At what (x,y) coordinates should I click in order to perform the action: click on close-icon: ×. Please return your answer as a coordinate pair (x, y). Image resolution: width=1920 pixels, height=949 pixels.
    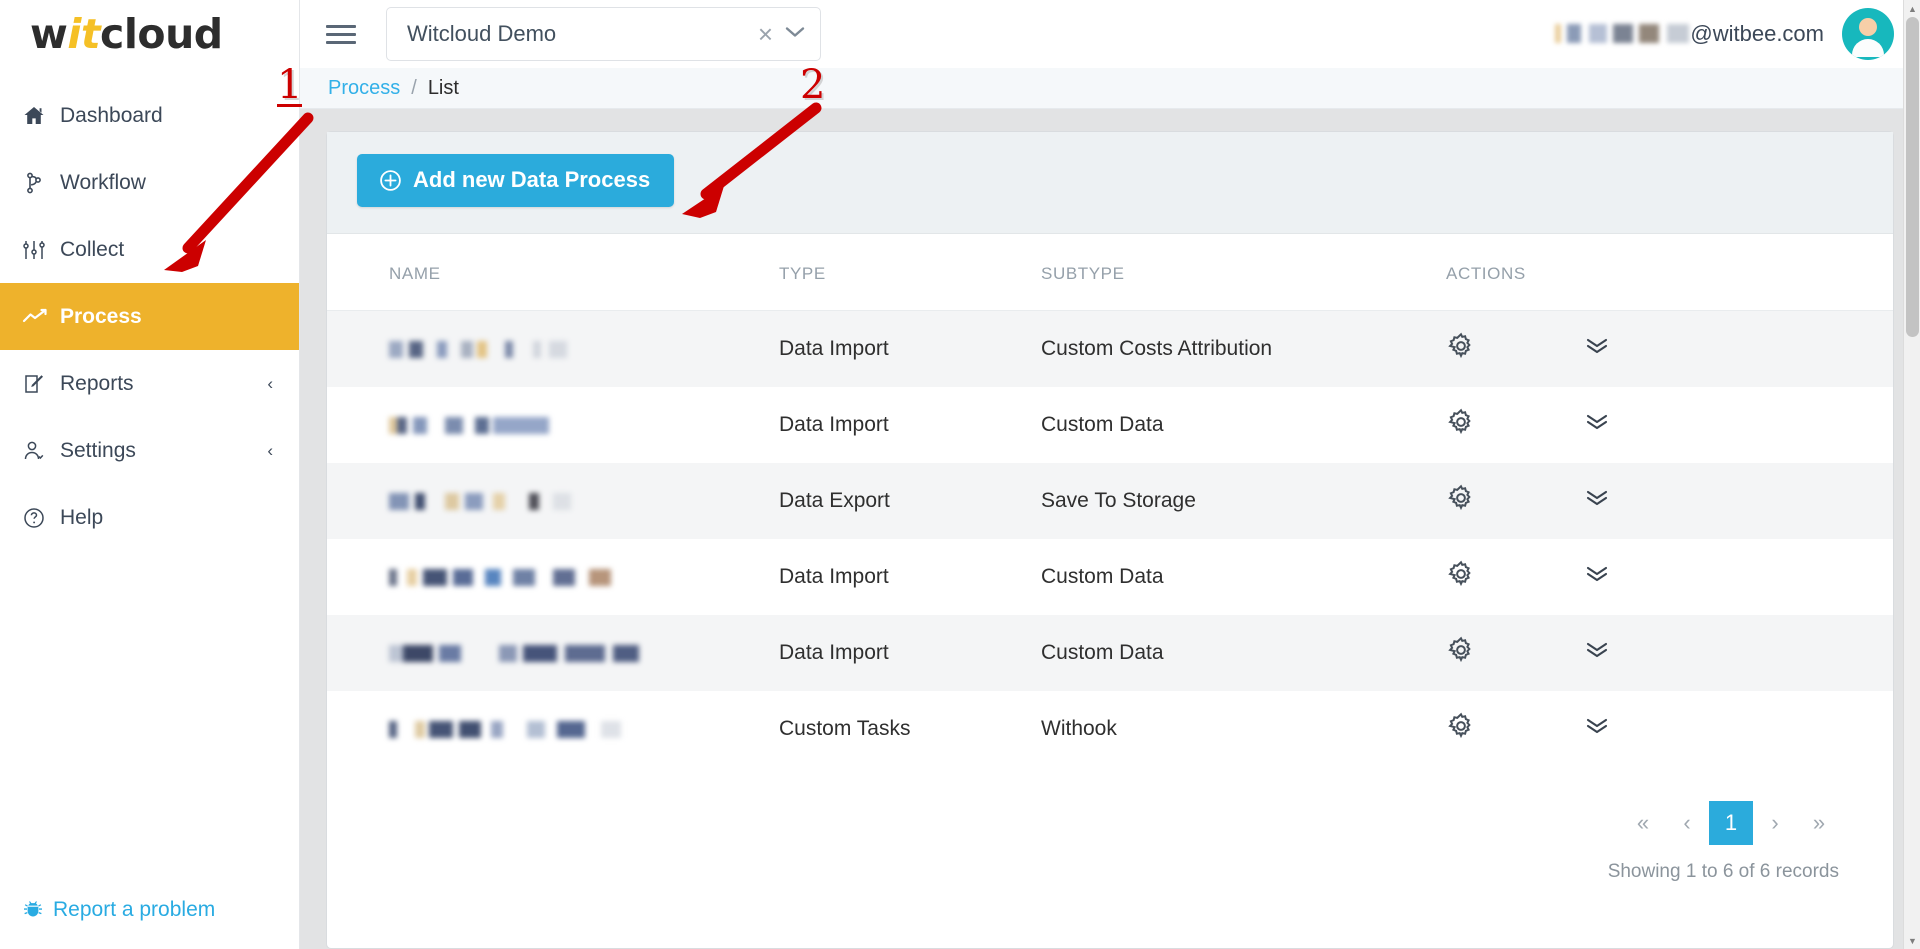
    Looking at the image, I should click on (765, 34).